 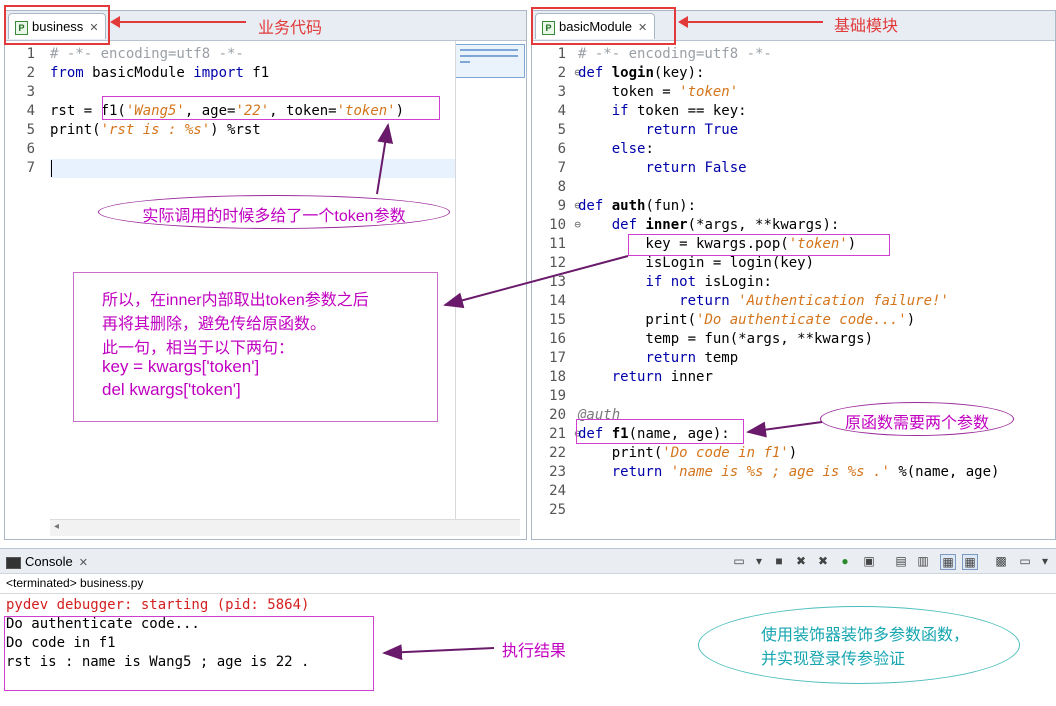 What do you see at coordinates (725, 339) in the screenshot?
I see `code-line: temp = fun(*args, **kwargs)` at bounding box center [725, 339].